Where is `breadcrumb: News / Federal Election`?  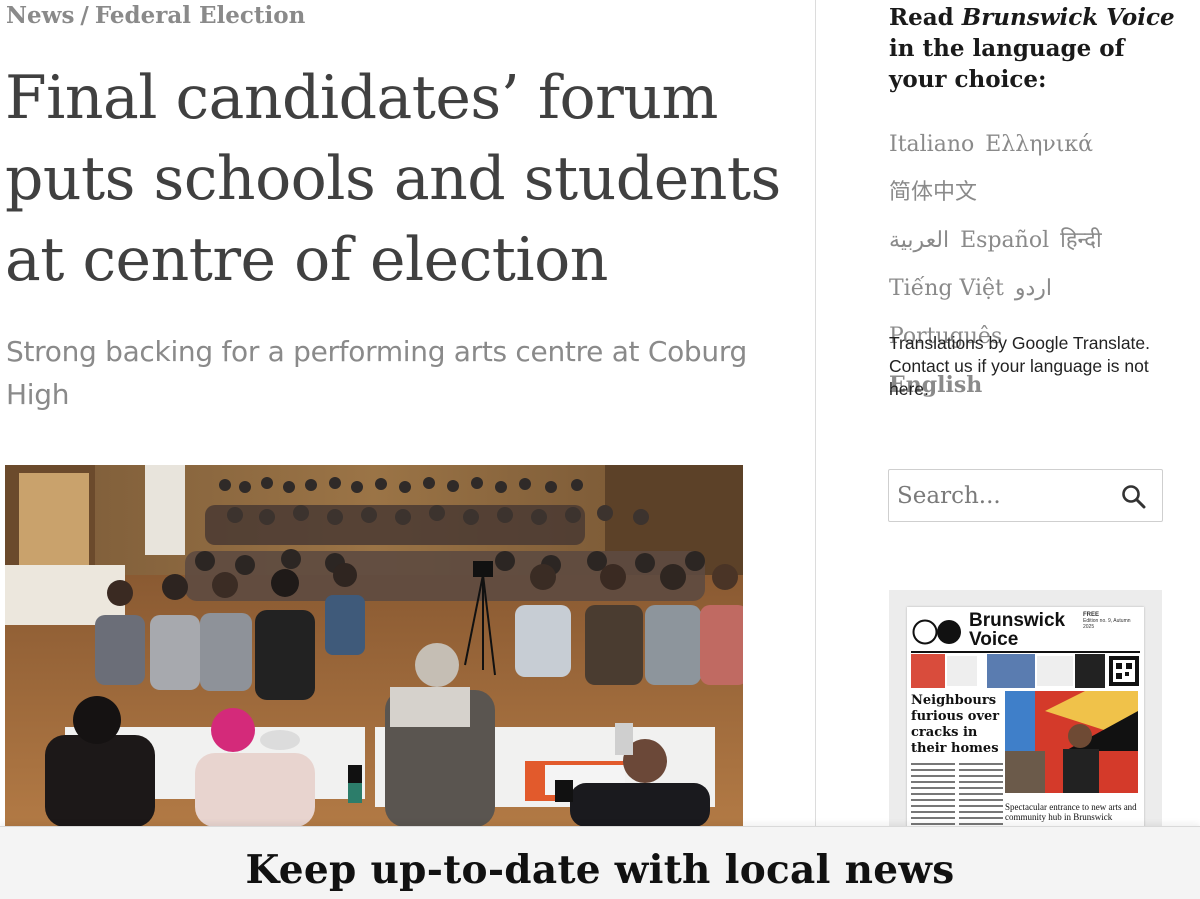
breadcrumb: News / Federal Election is located at coordinates (155, 15).